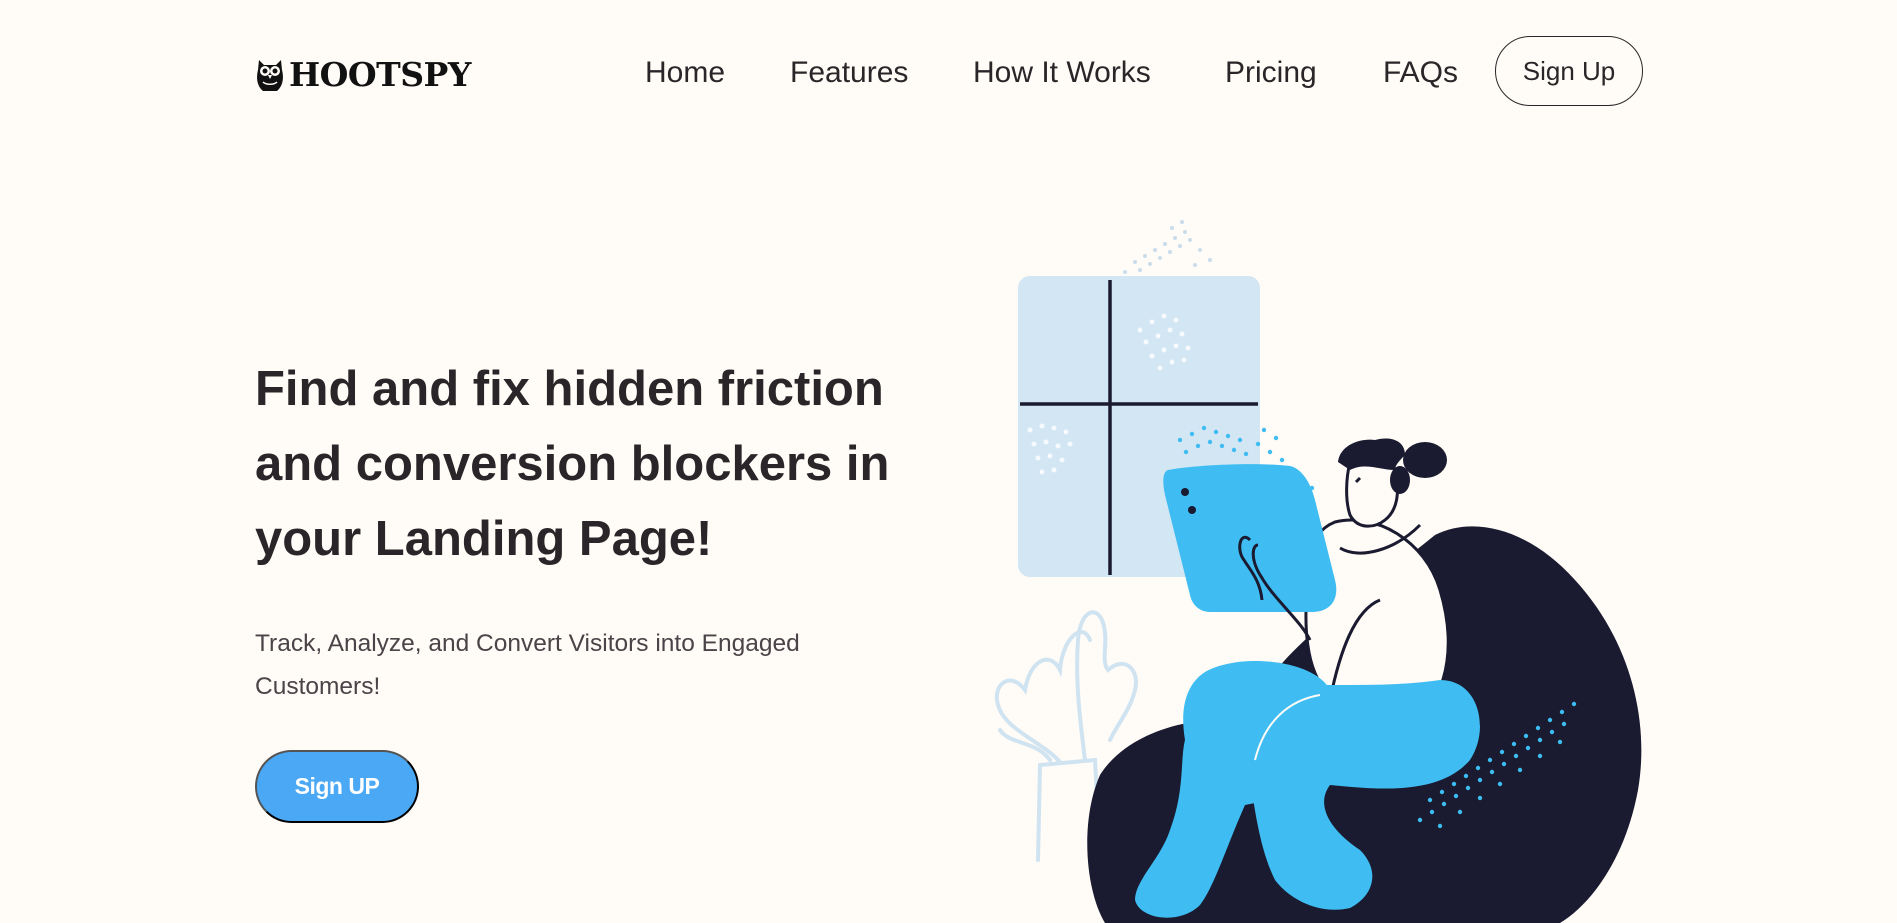  Describe the element at coordinates (572, 464) in the screenshot. I see `hero-title-line: and conversion blockers in` at that location.